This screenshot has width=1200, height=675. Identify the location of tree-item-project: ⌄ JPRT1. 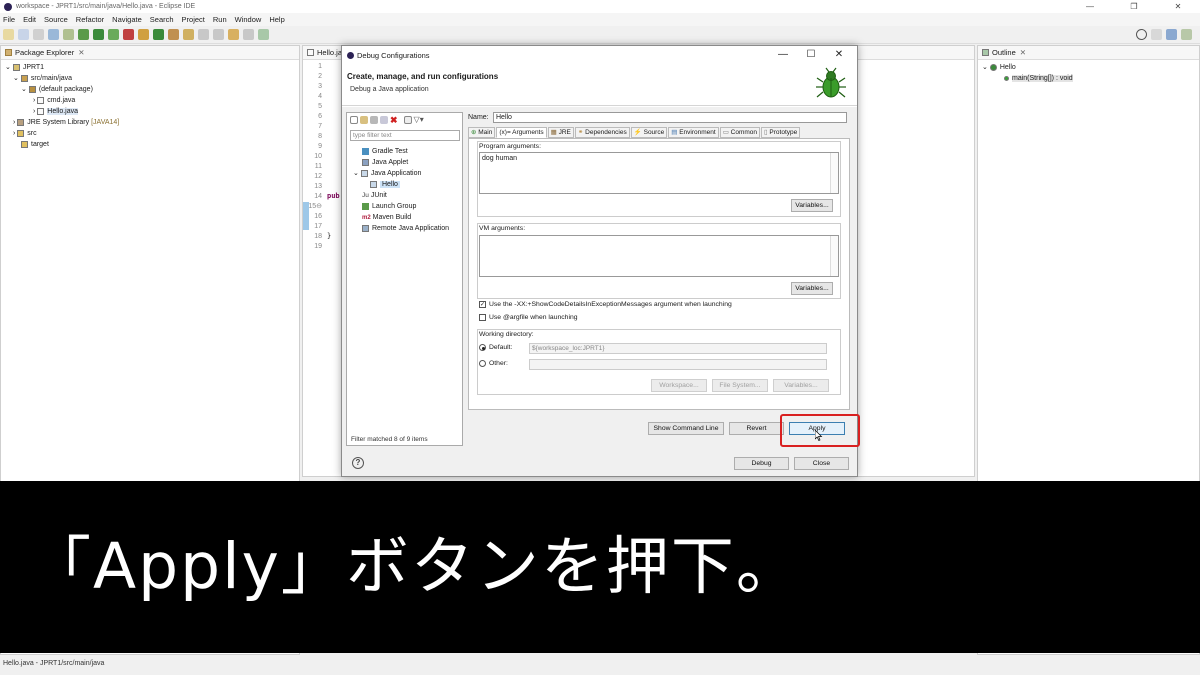
(152, 67).